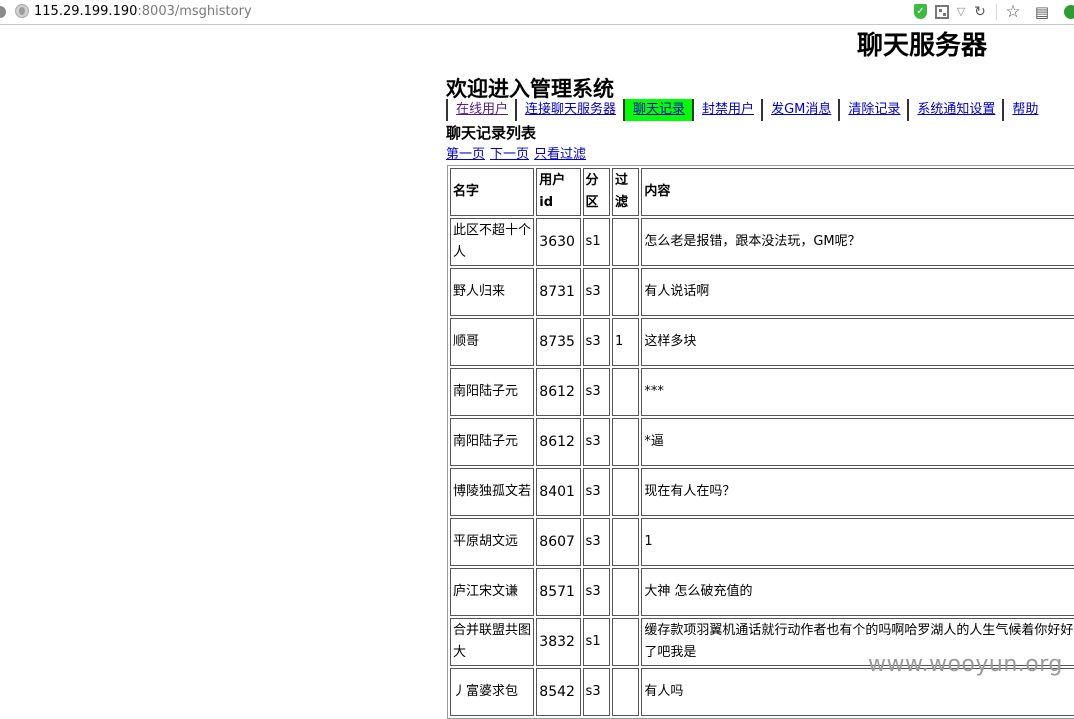  What do you see at coordinates (569, 110) in the screenshot?
I see `nav-connect-server: 连接聊天服务器` at bounding box center [569, 110].